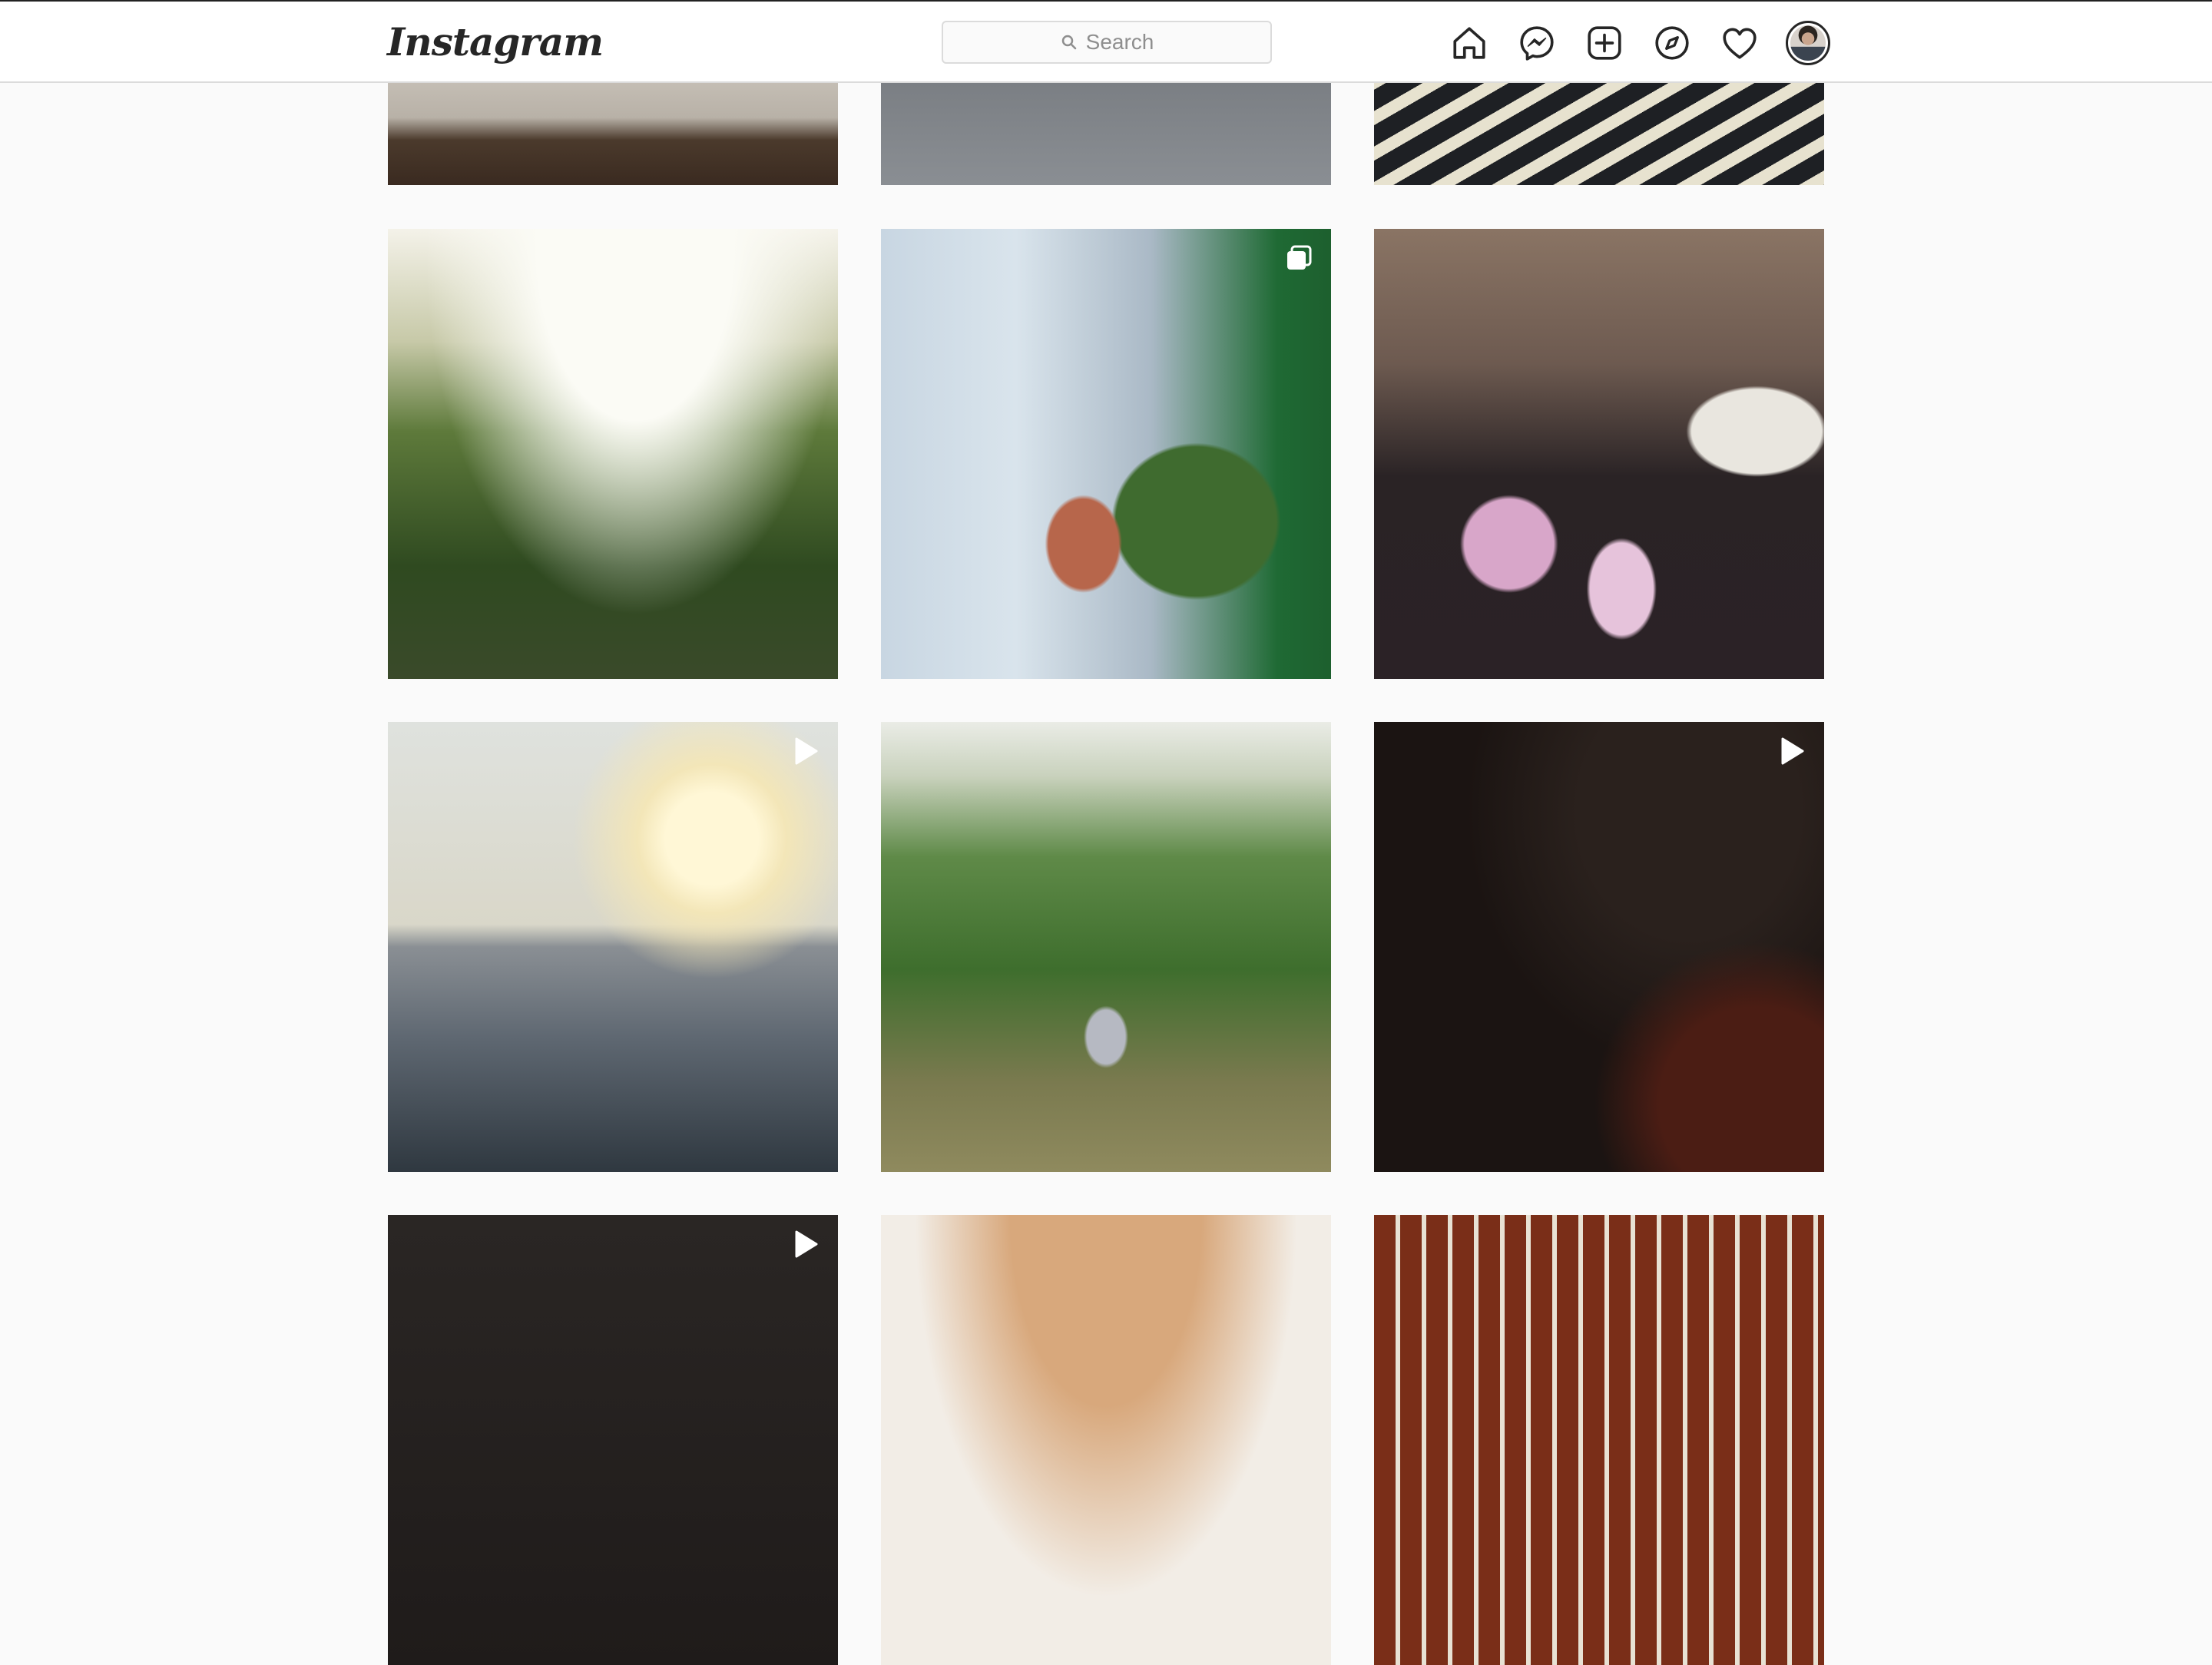 This screenshot has width=2212, height=1665. Describe the element at coordinates (1069, 43) in the screenshot. I see `search-icon` at that location.